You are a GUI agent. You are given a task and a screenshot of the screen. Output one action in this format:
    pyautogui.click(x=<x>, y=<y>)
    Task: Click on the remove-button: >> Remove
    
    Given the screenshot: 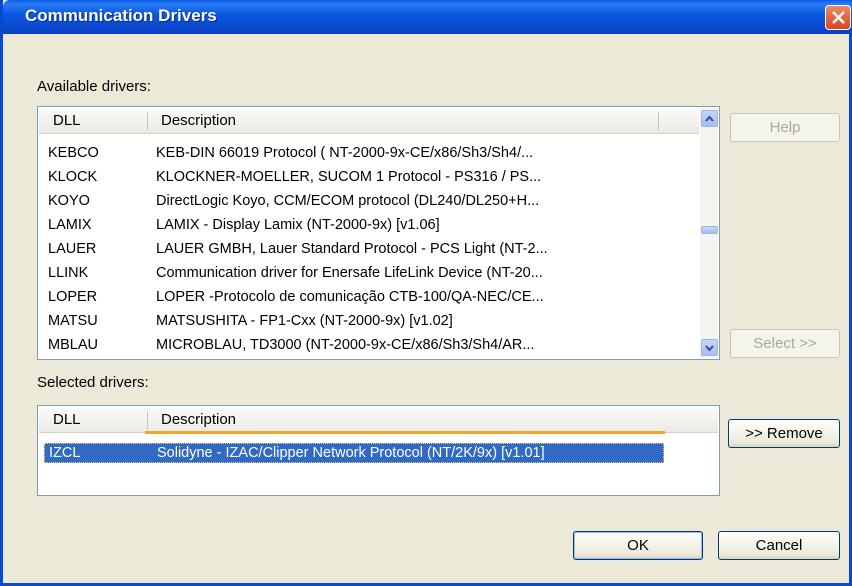 What is the action you would take?
    pyautogui.click(x=784, y=433)
    